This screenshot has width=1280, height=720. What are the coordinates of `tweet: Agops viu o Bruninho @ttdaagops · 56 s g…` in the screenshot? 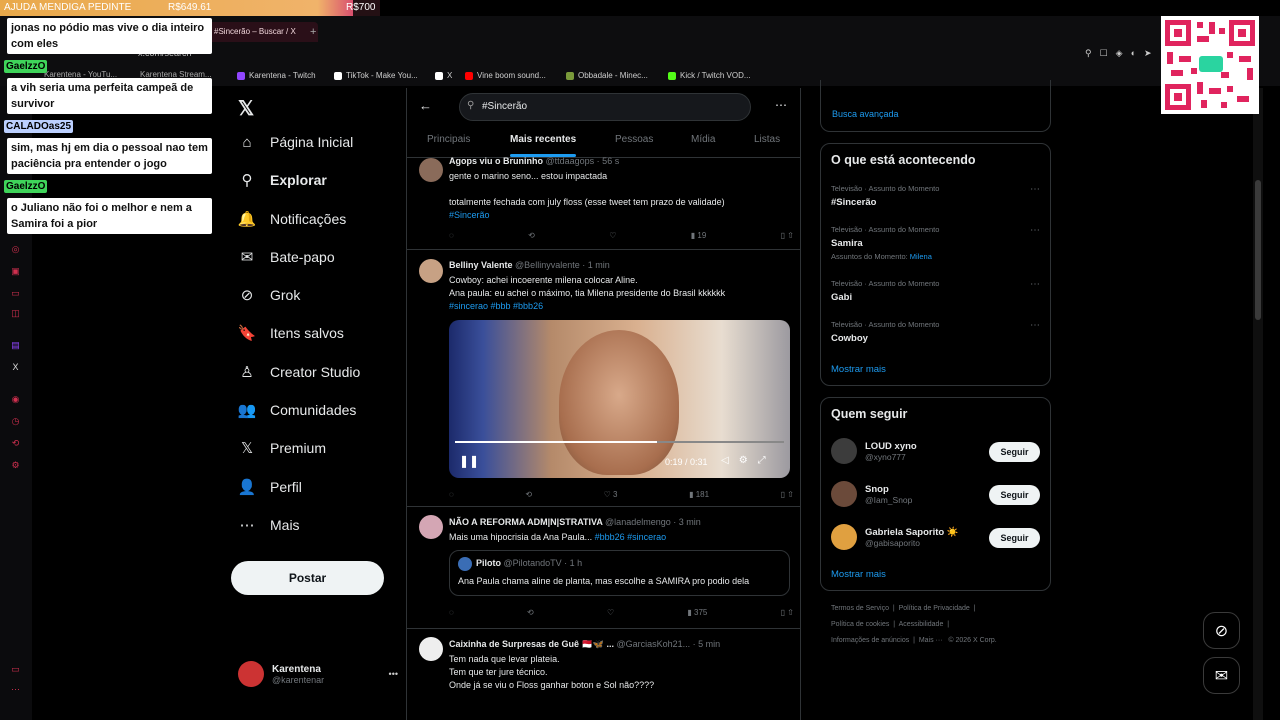 It's located at (603, 202).